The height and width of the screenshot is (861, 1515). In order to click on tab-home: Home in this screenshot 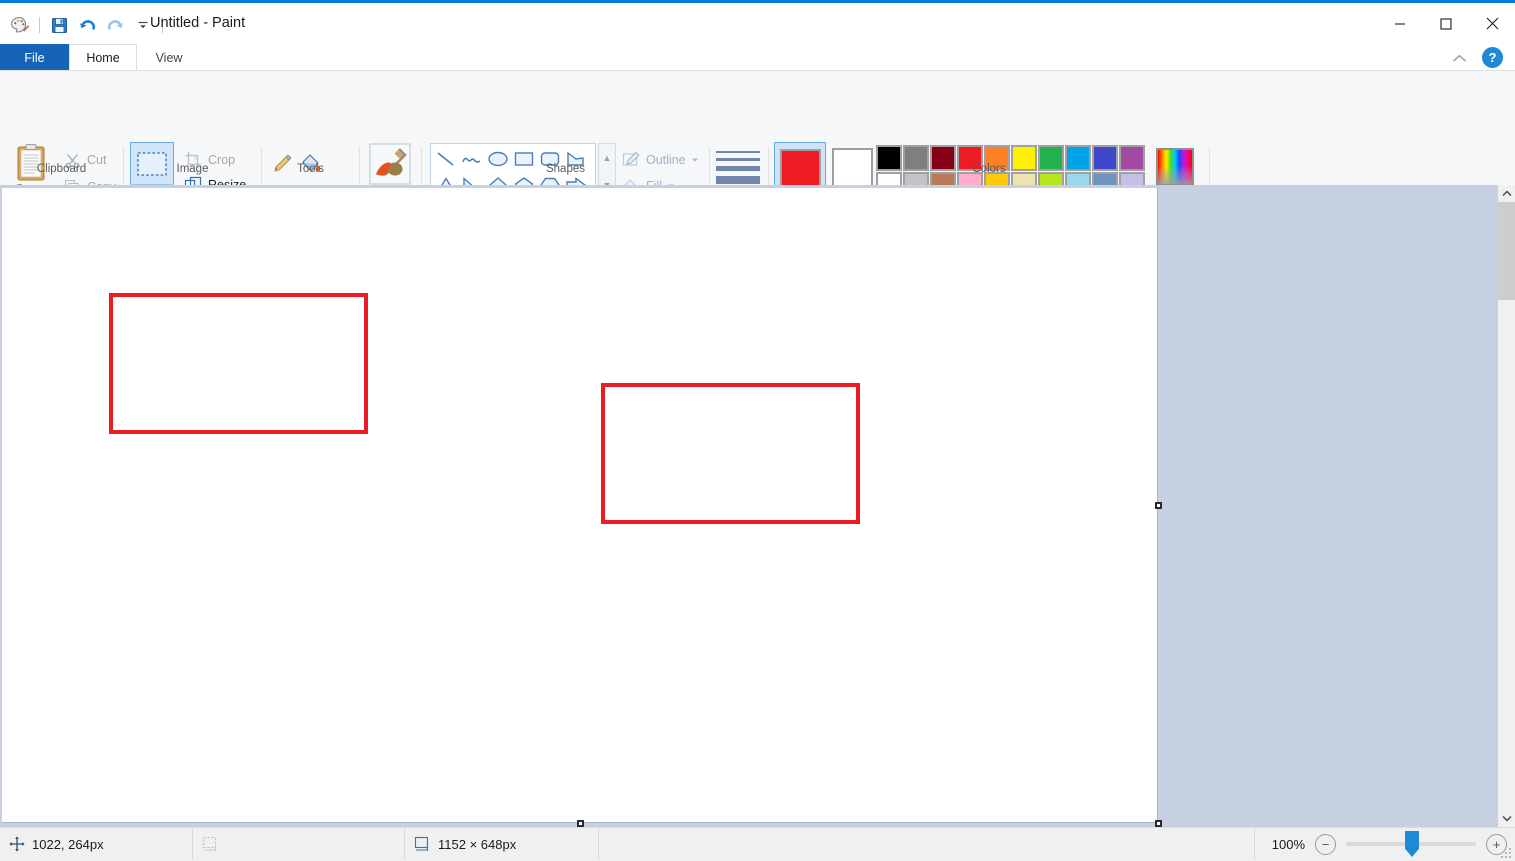, I will do `click(103, 57)`.